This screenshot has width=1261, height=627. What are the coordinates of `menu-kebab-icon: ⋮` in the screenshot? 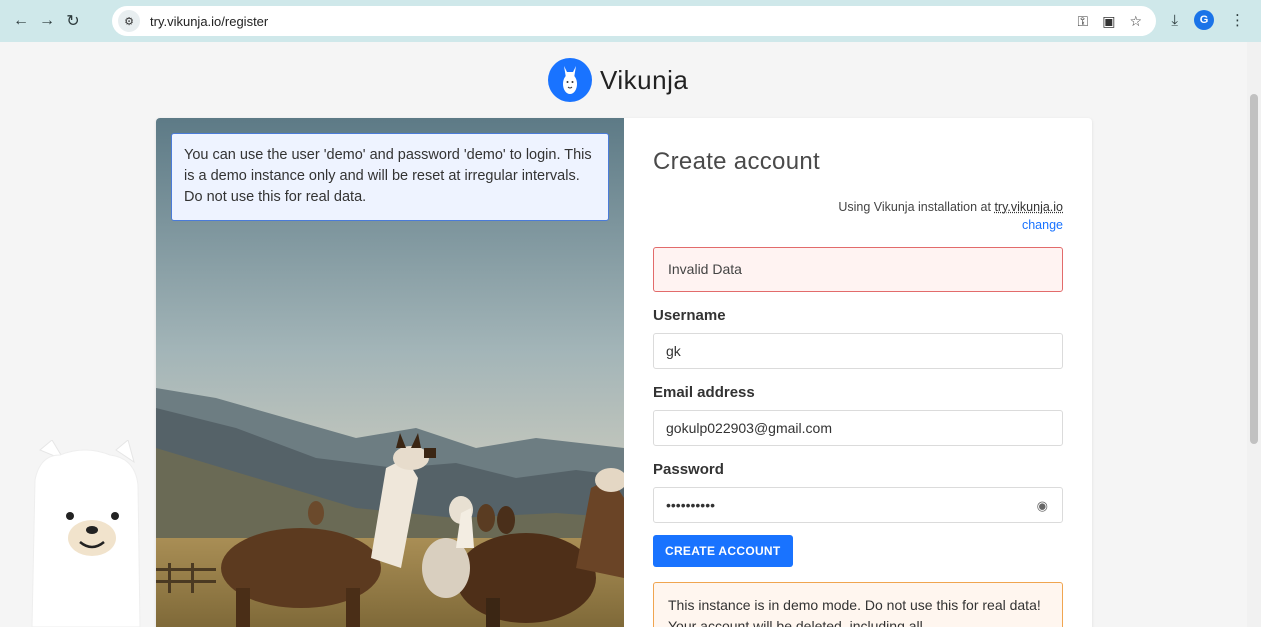 It's located at (1237, 20).